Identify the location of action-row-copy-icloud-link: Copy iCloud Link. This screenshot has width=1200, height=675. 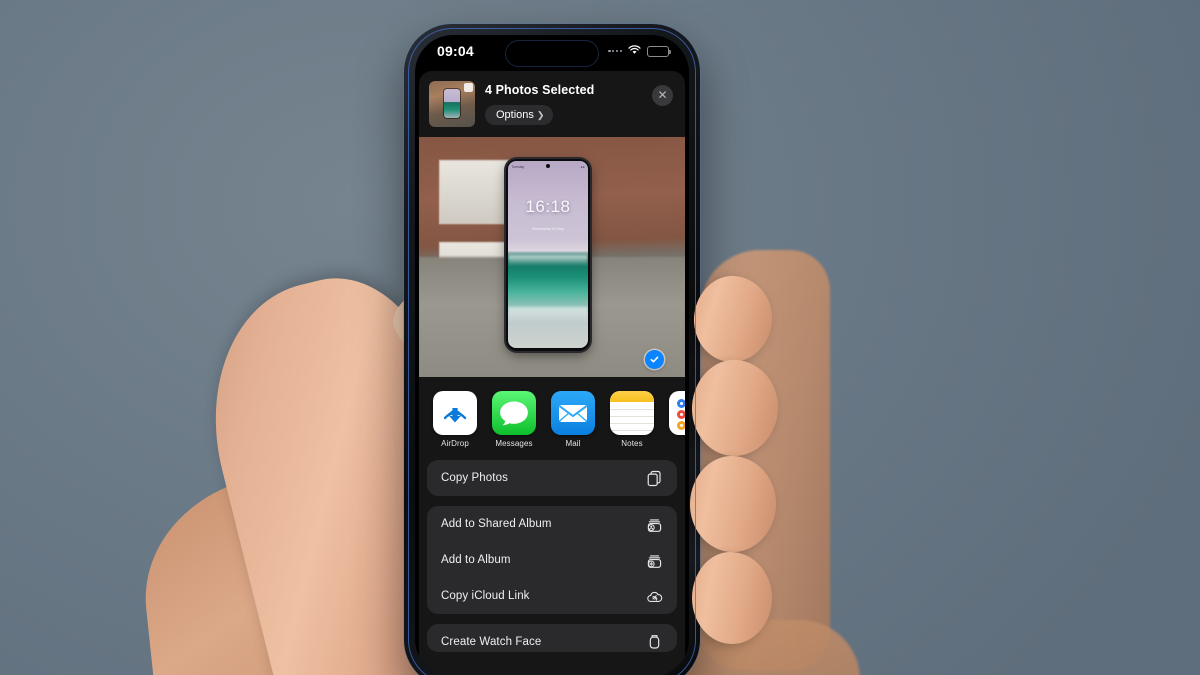
(552, 596).